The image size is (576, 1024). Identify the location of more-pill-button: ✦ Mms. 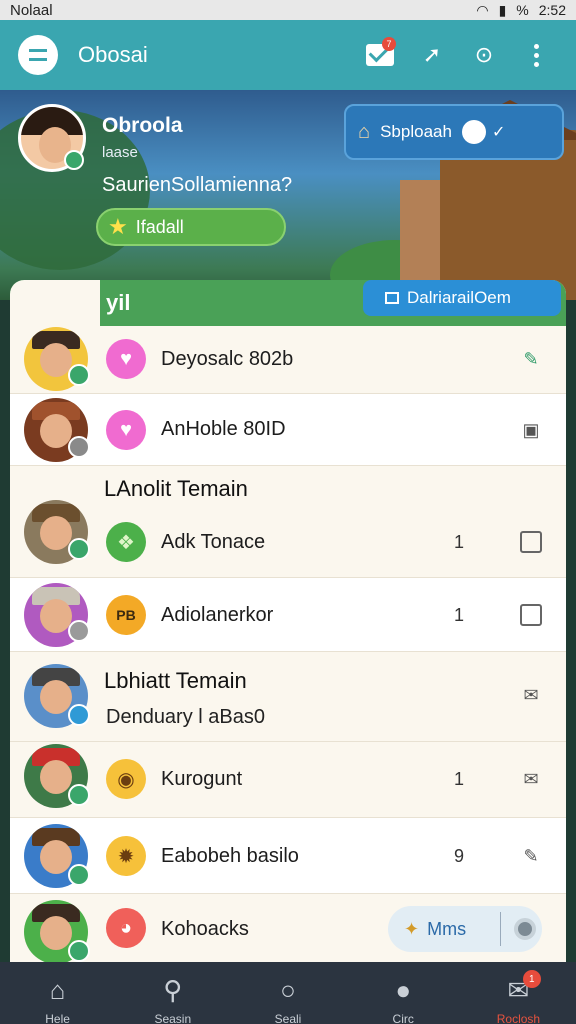
(465, 929).